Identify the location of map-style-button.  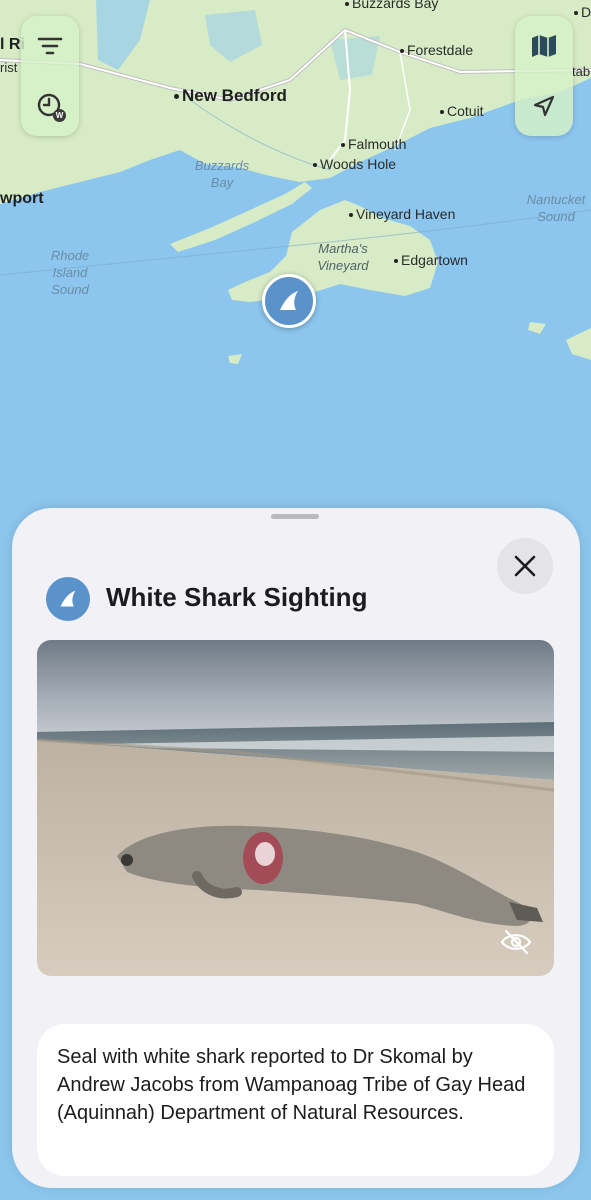
(544, 46).